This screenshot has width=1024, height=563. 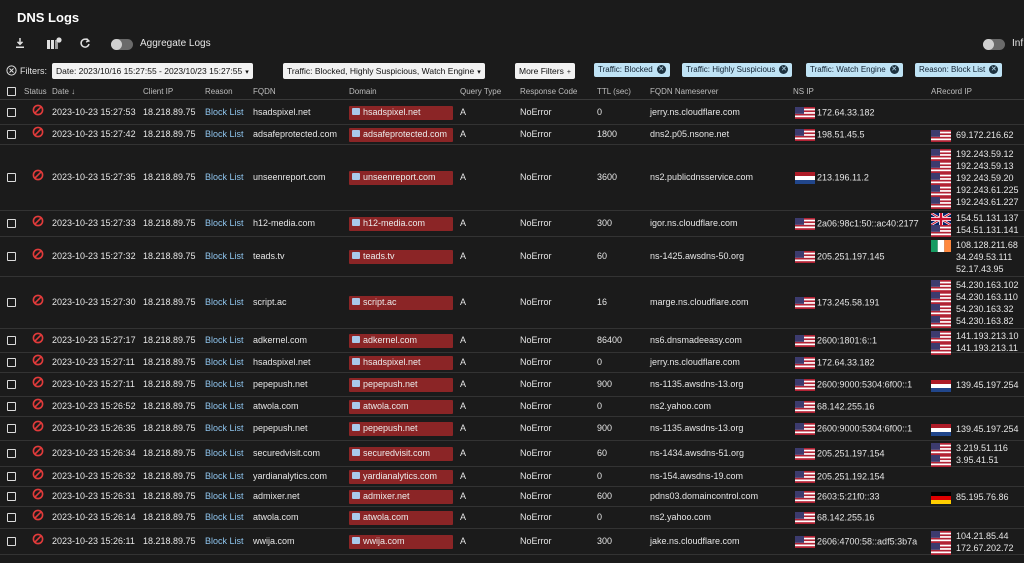 I want to click on aggregate-logs-toggle, so click(x=122, y=44).